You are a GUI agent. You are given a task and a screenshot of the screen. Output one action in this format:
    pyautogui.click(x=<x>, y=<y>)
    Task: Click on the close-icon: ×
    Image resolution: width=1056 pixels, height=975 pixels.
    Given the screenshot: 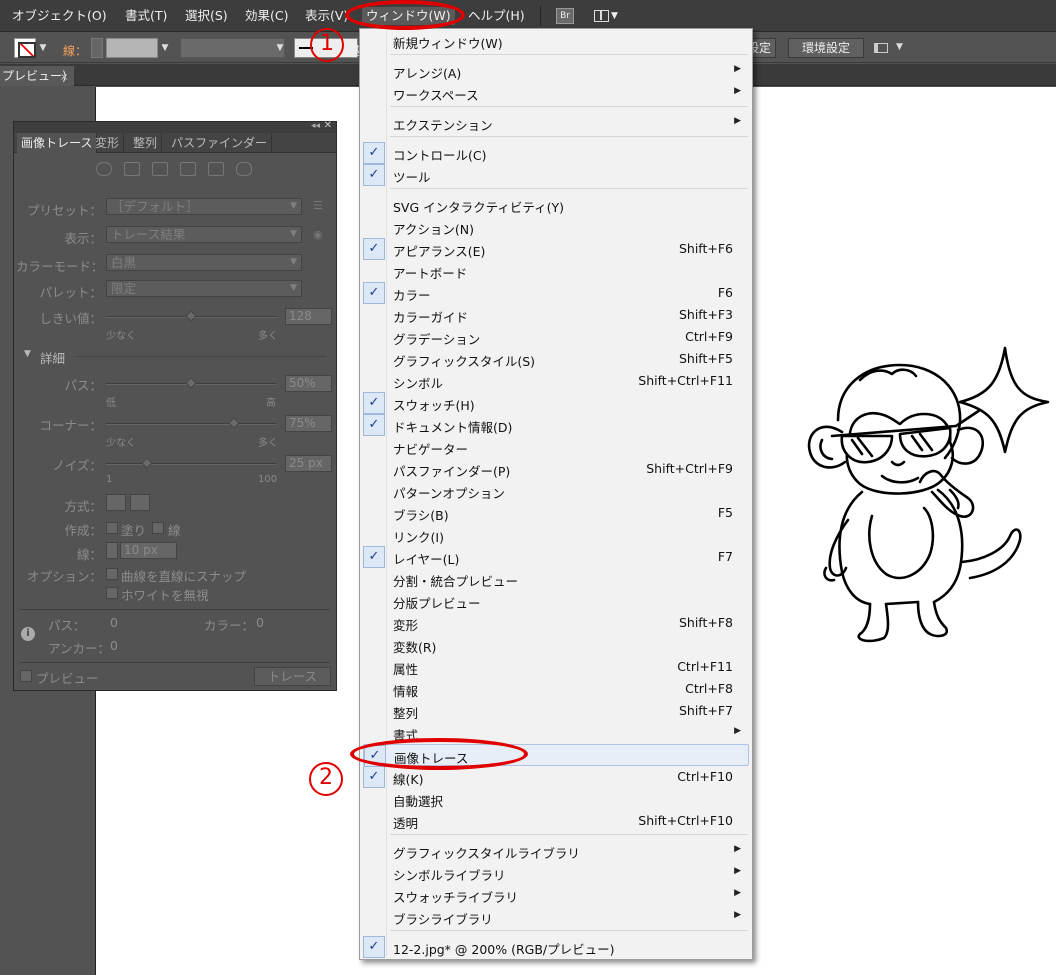 What is the action you would take?
    pyautogui.click(x=64, y=78)
    